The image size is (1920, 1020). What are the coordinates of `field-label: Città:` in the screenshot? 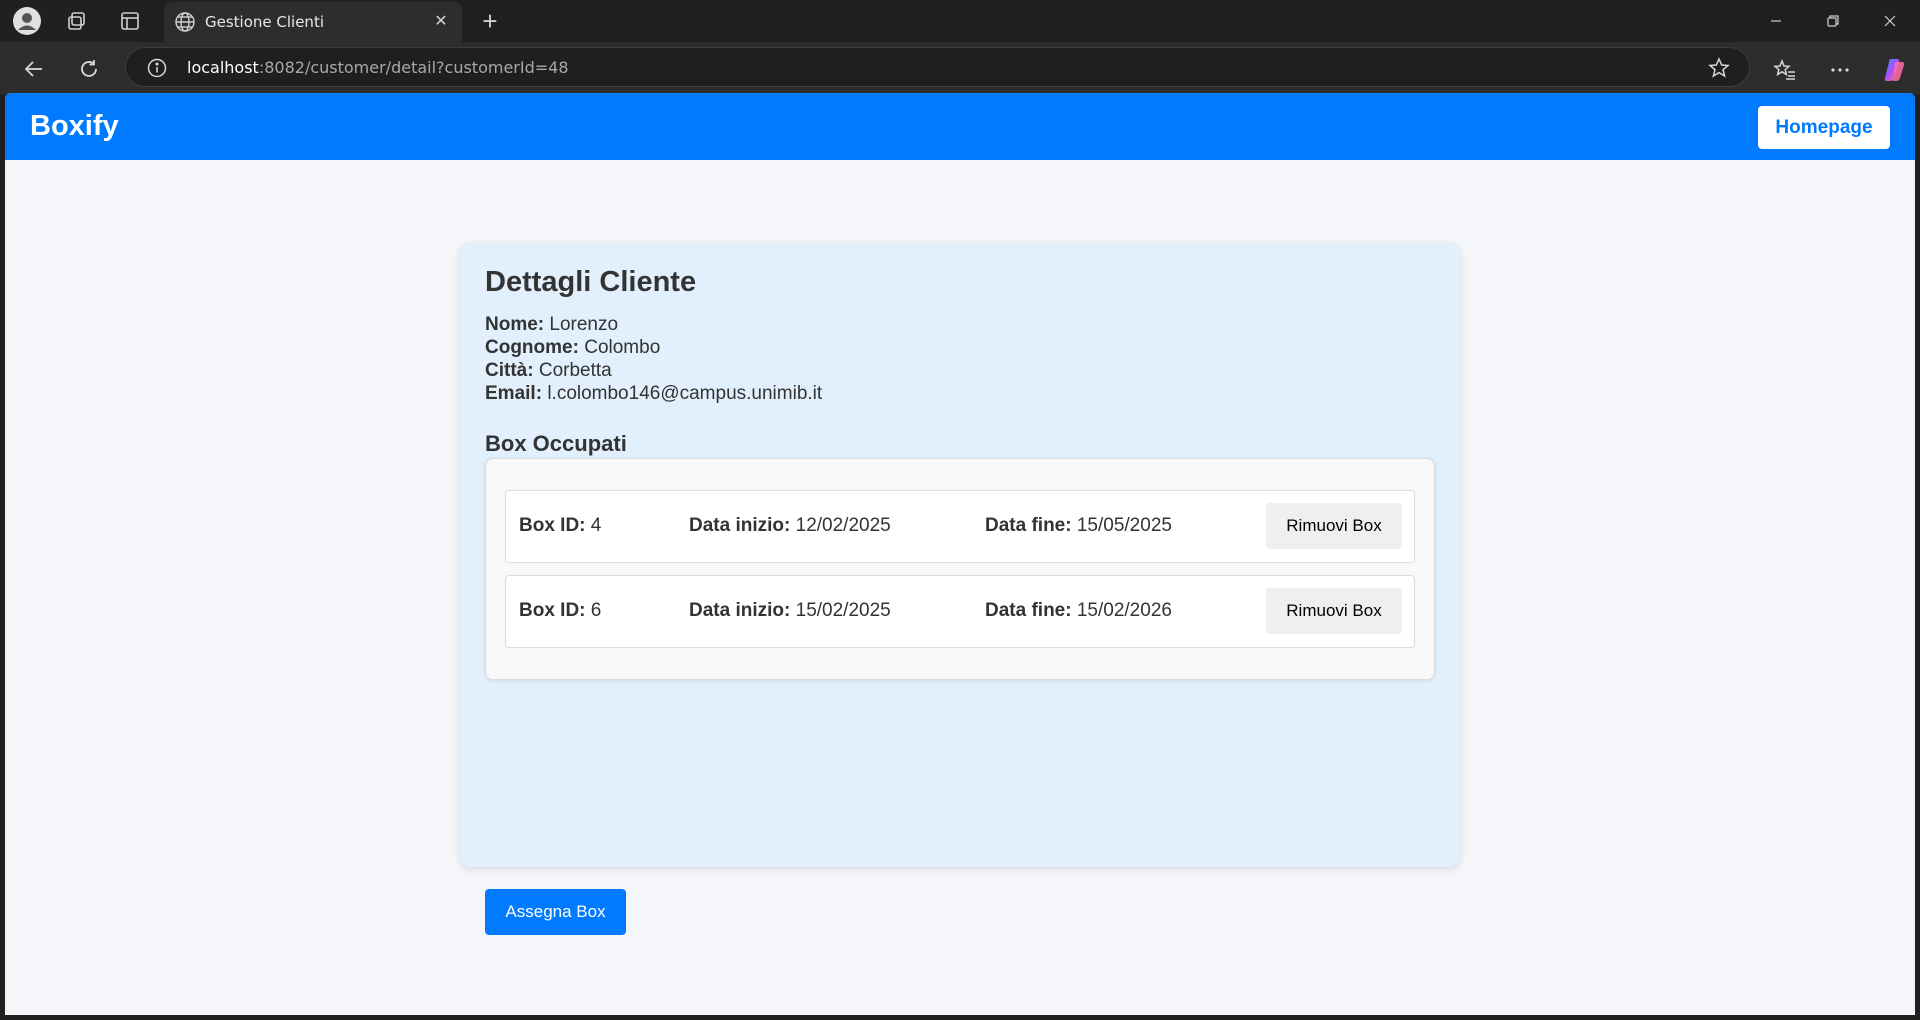 It's located at (509, 370).